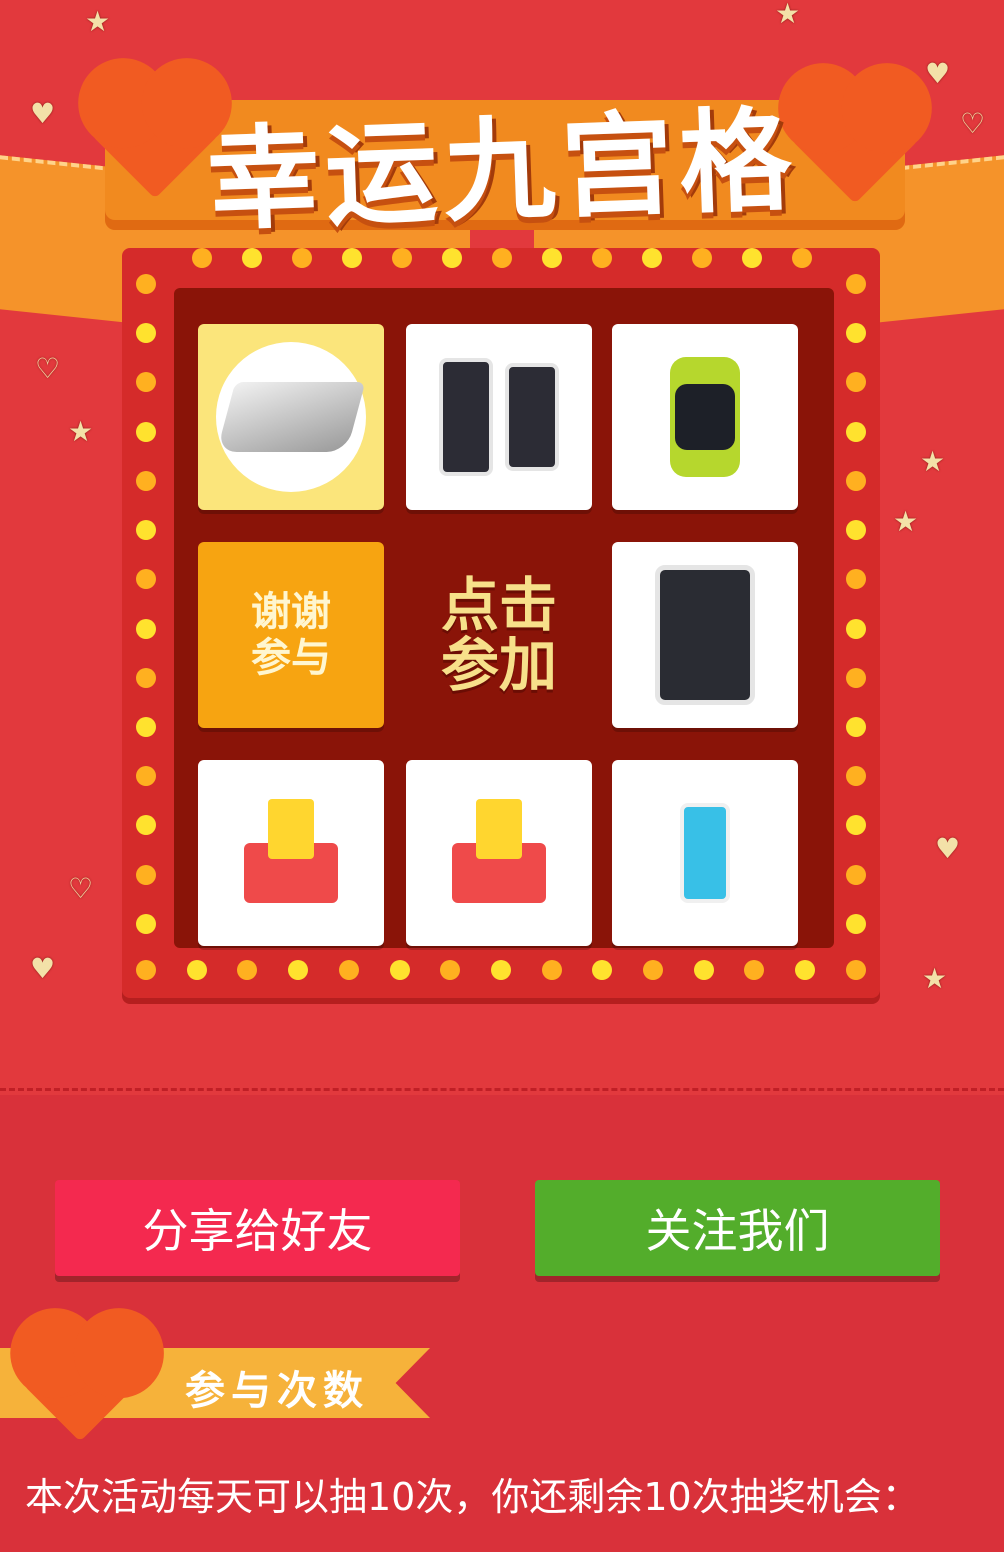  I want to click on prize-cell-watch, so click(705, 417).